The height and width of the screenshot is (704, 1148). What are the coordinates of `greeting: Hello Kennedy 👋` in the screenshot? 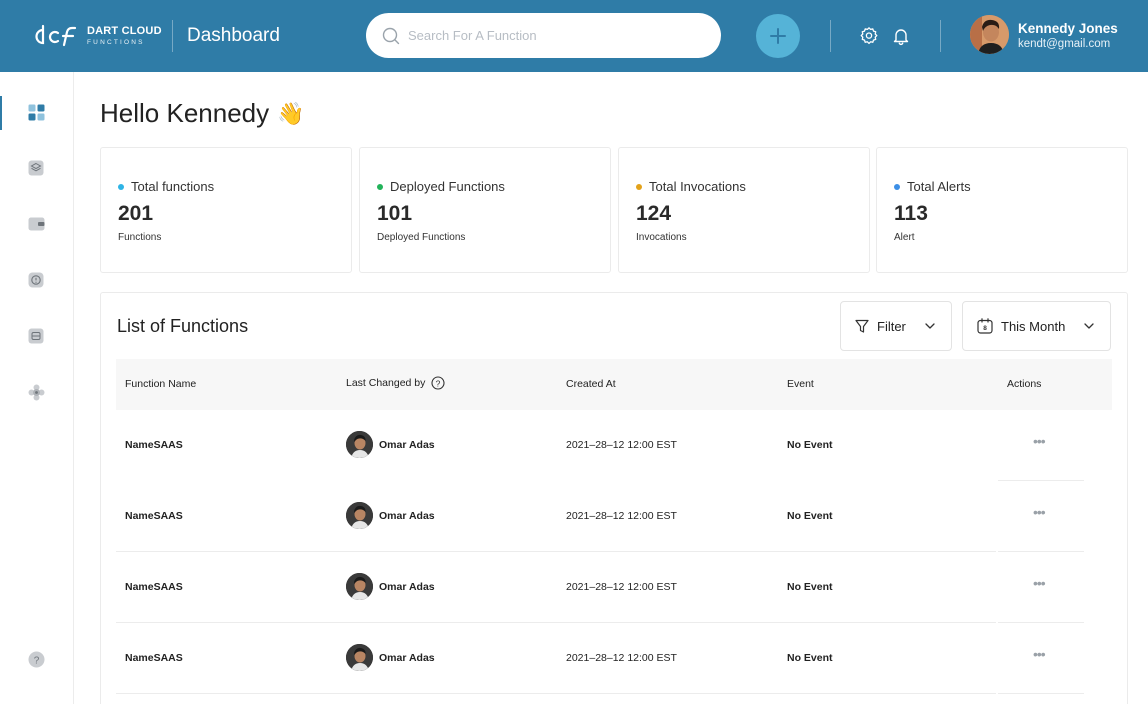 It's located at (202, 113).